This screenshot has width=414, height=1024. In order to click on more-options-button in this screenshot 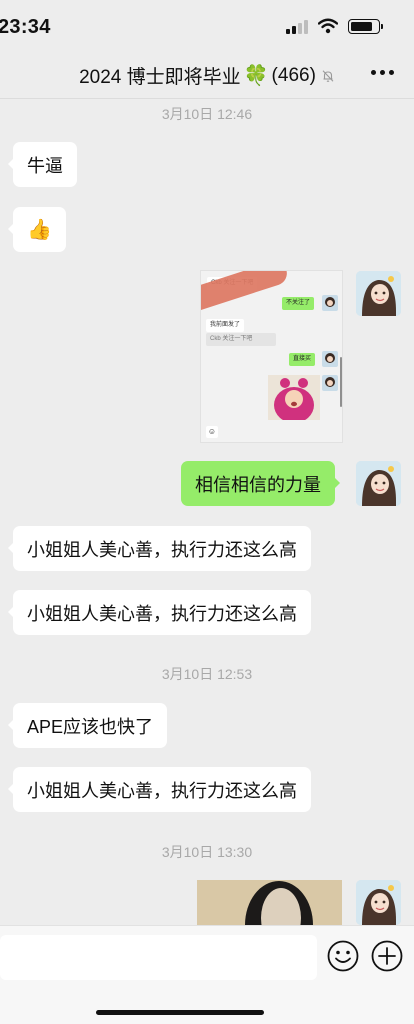, I will do `click(382, 72)`.